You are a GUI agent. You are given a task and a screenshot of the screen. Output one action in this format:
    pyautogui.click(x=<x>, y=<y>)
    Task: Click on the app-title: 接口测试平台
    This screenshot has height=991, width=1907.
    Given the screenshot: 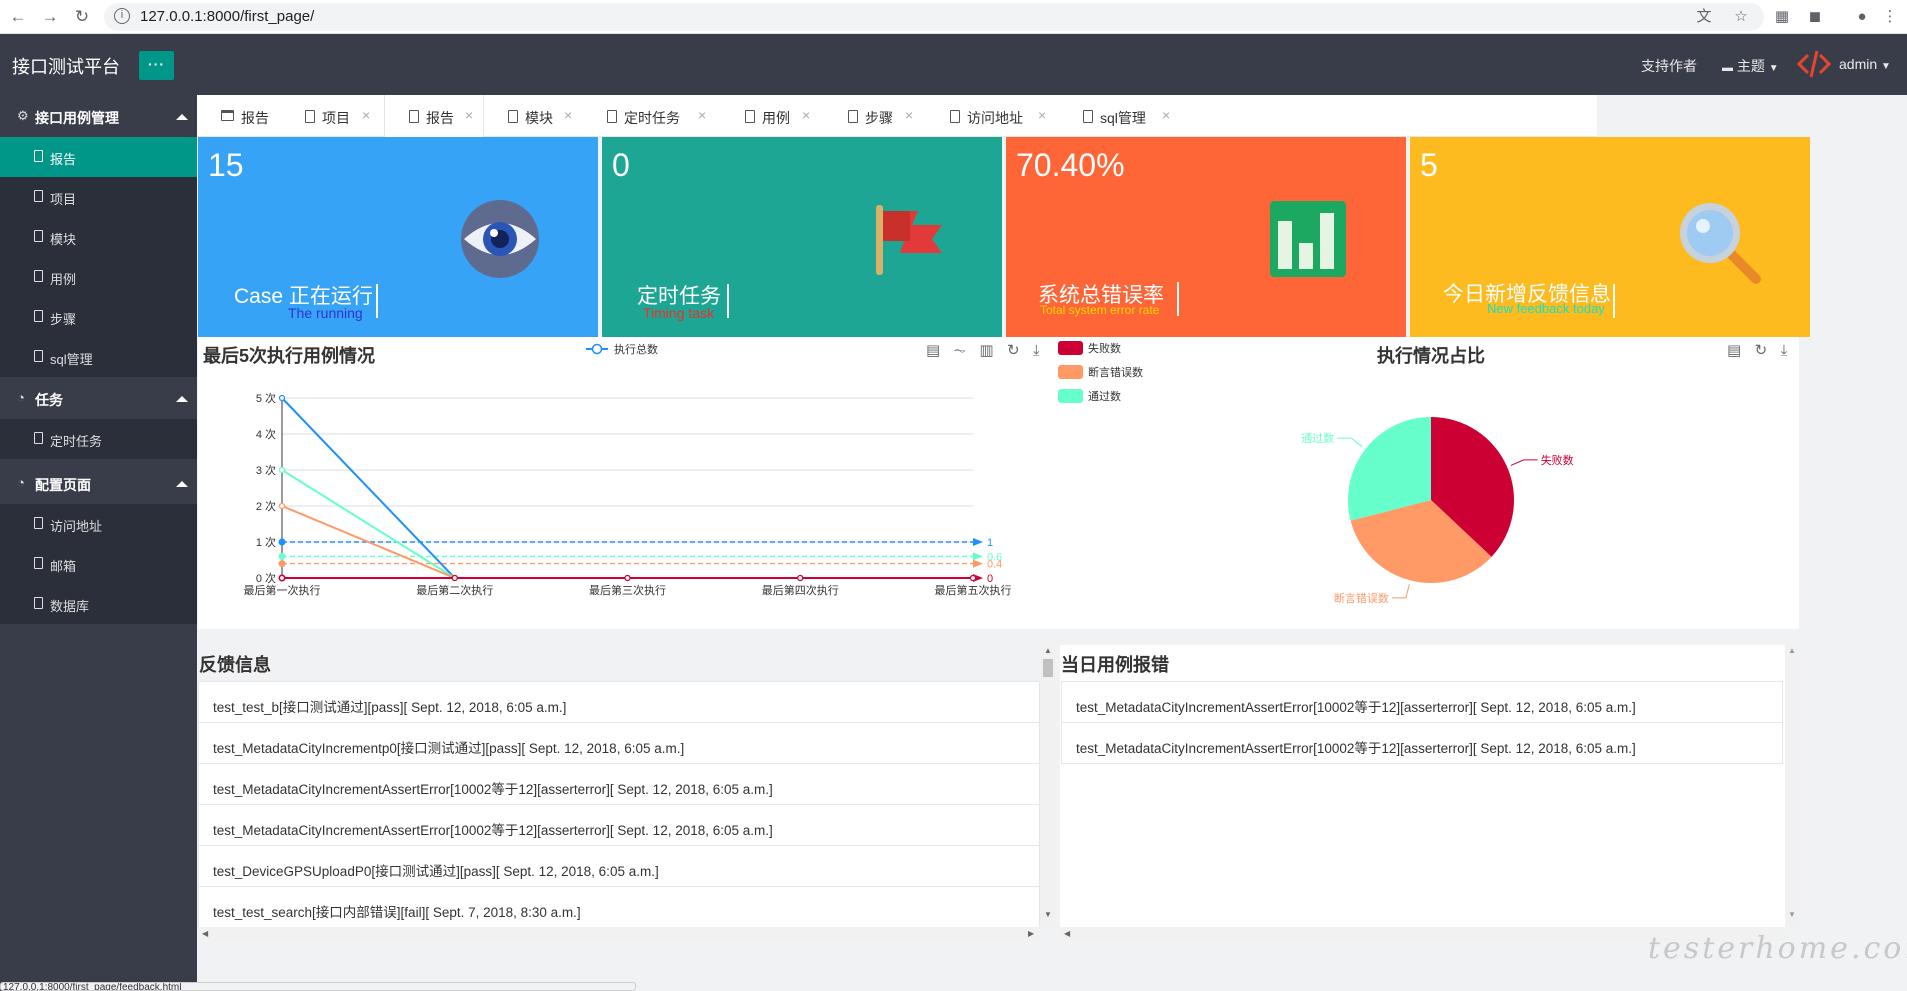 What is the action you would take?
    pyautogui.click(x=66, y=67)
    